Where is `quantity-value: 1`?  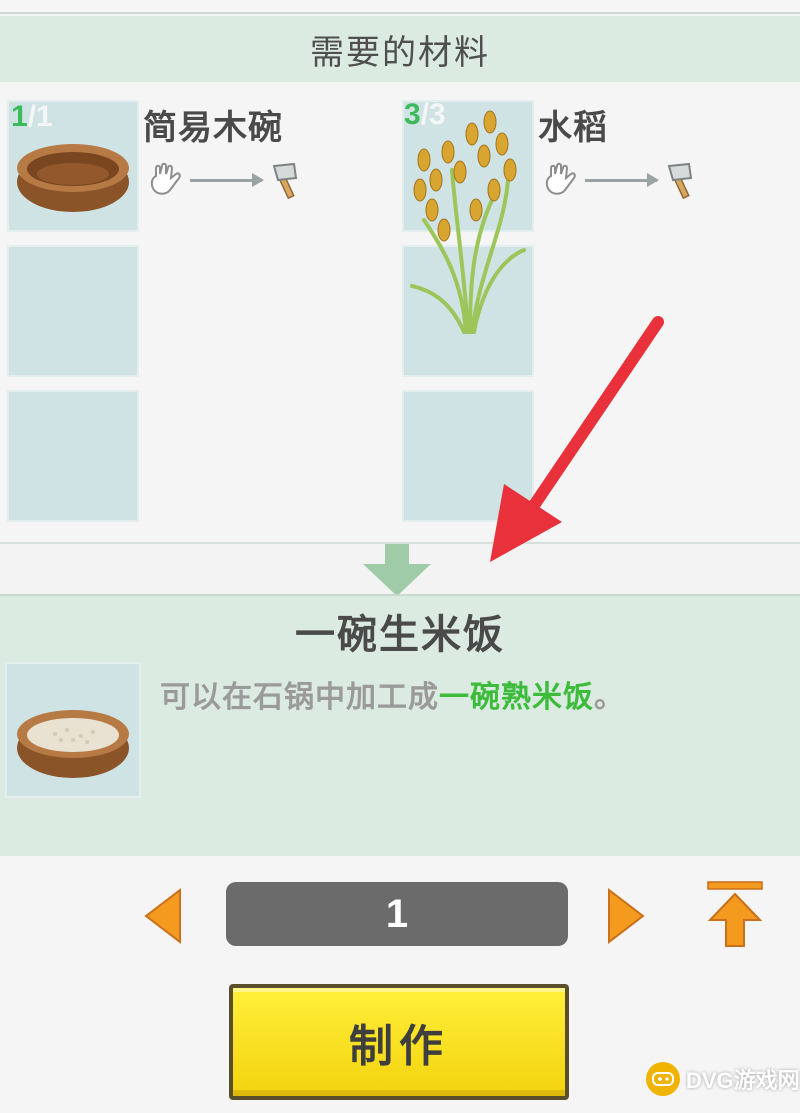 quantity-value: 1 is located at coordinates (397, 913).